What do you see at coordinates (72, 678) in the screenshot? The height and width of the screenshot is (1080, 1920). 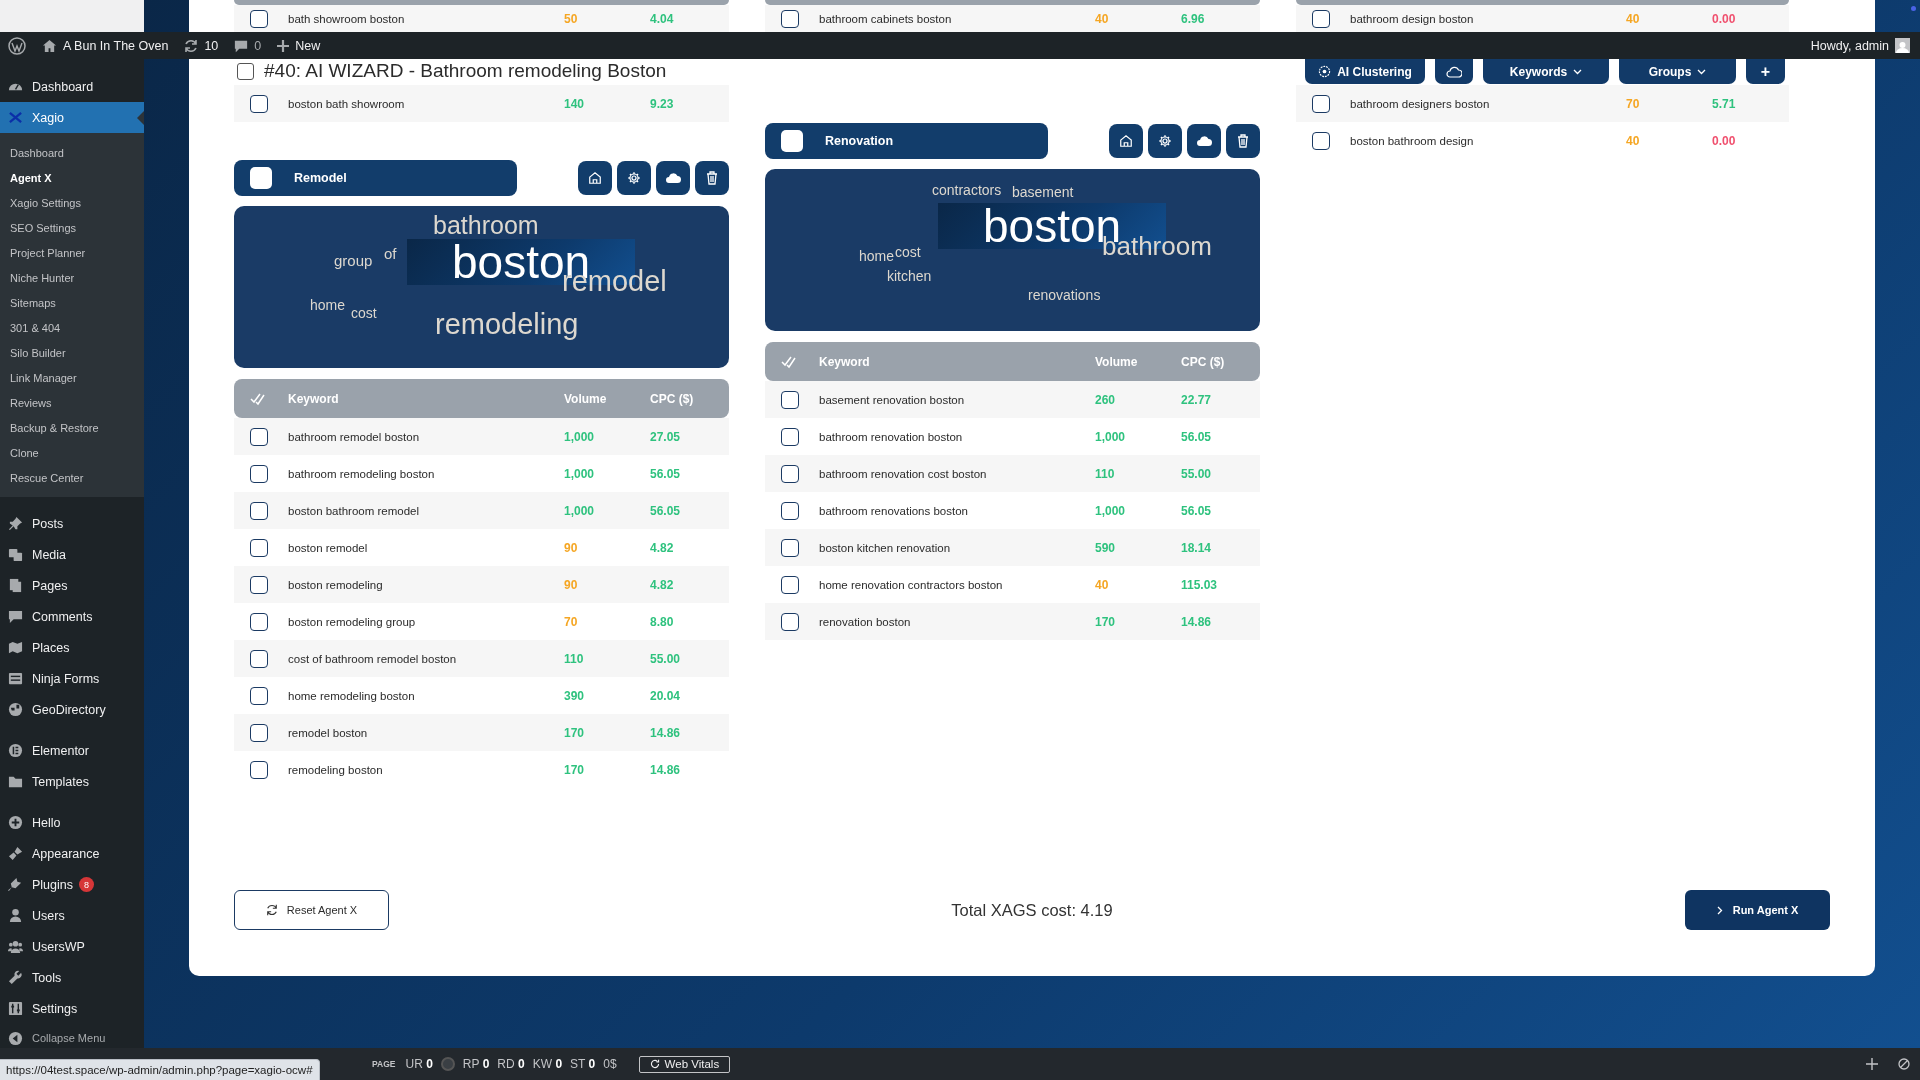 I see `sidebar-item: Ninja Forms` at bounding box center [72, 678].